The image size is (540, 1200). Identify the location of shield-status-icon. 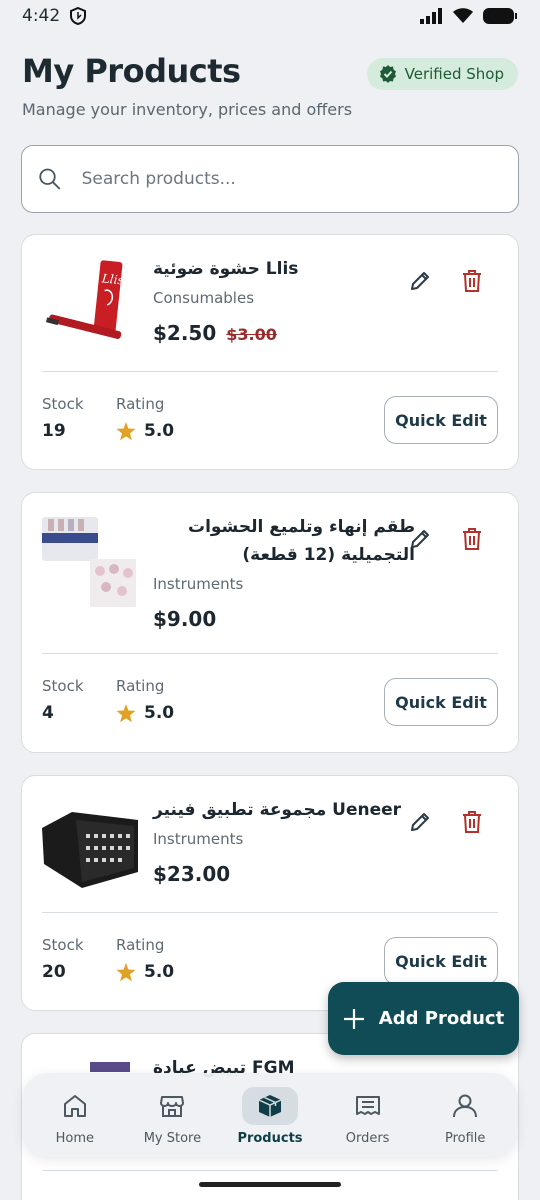
(78, 16).